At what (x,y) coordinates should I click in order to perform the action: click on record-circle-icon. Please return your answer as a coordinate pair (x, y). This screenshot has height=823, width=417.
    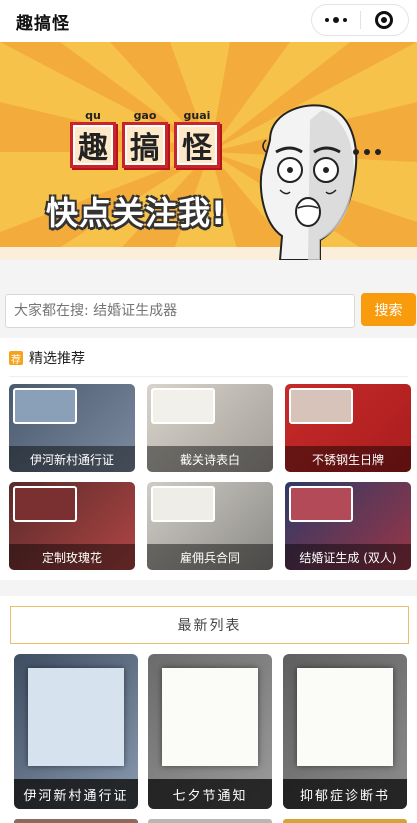
    Looking at the image, I should click on (384, 20).